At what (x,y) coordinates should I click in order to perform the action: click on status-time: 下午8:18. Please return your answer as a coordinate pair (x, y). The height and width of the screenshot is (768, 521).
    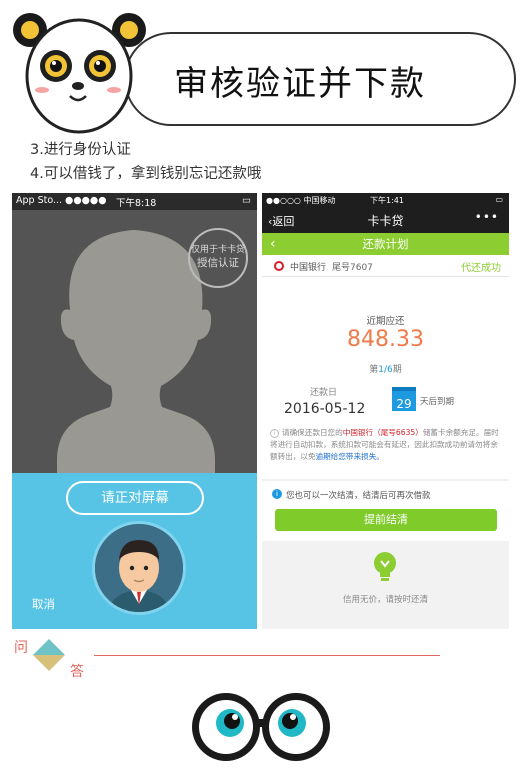
    Looking at the image, I should click on (136, 203).